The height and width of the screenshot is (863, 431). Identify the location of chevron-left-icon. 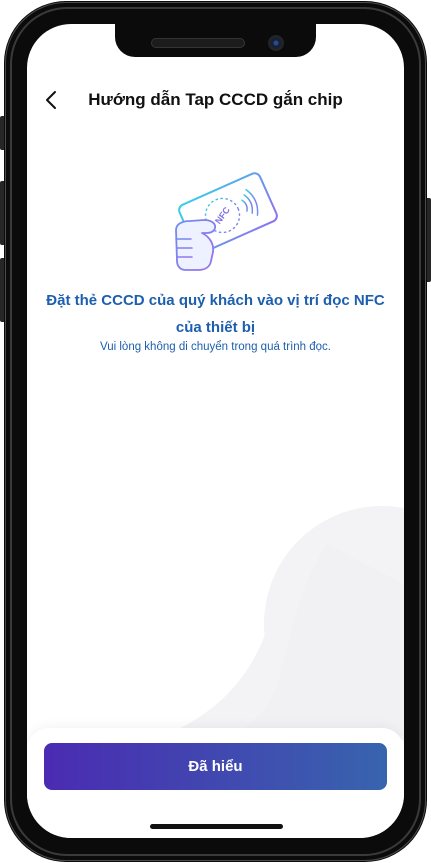
(51, 100).